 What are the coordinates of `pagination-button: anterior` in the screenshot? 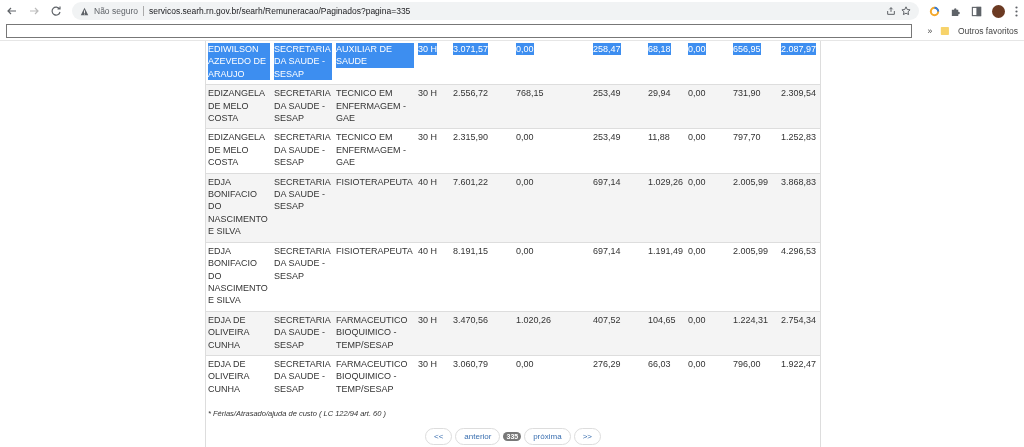 It's located at (478, 437).